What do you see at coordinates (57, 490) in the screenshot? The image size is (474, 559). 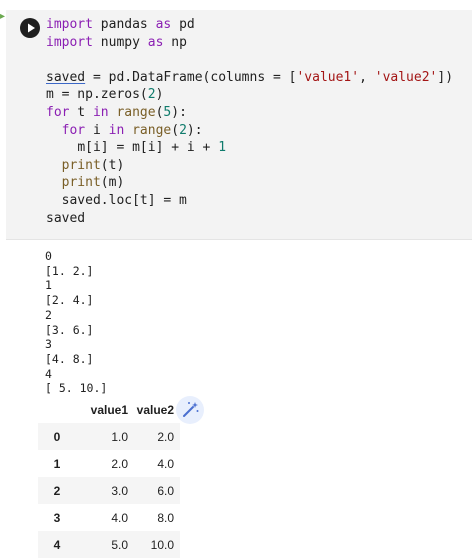 I see `row-index: 2` at bounding box center [57, 490].